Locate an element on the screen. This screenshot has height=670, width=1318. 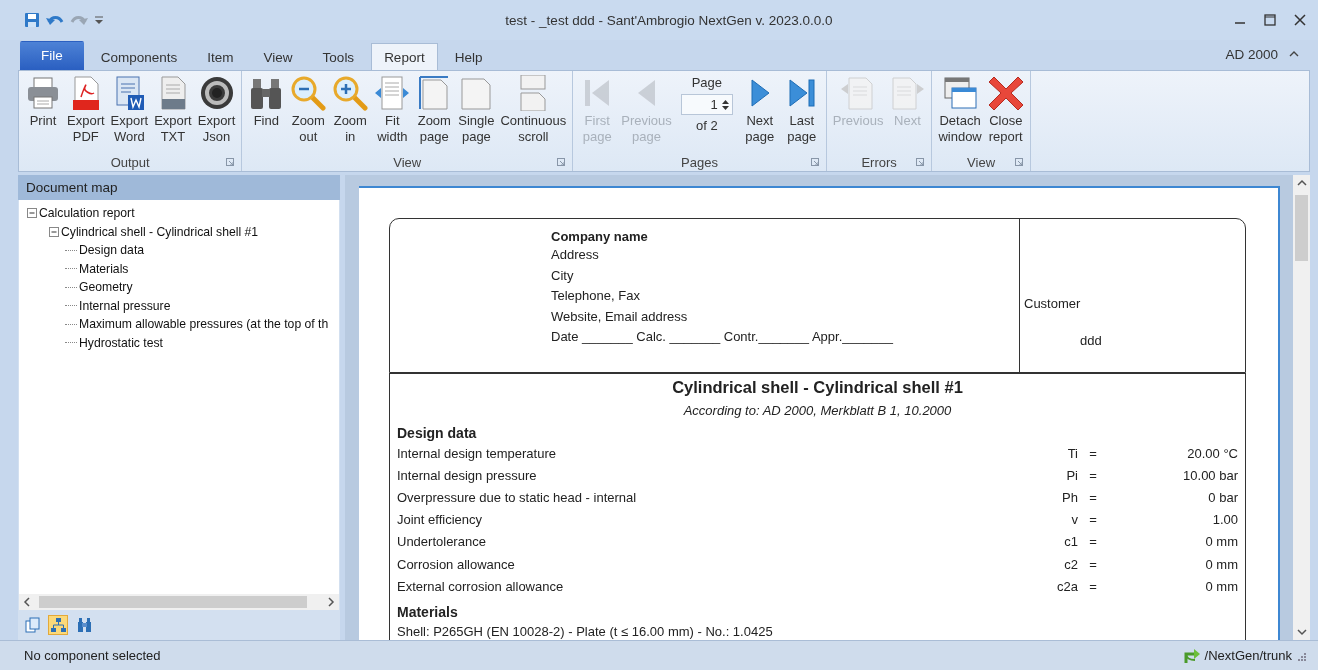
ribbon-tab: Item is located at coordinates (220, 56).